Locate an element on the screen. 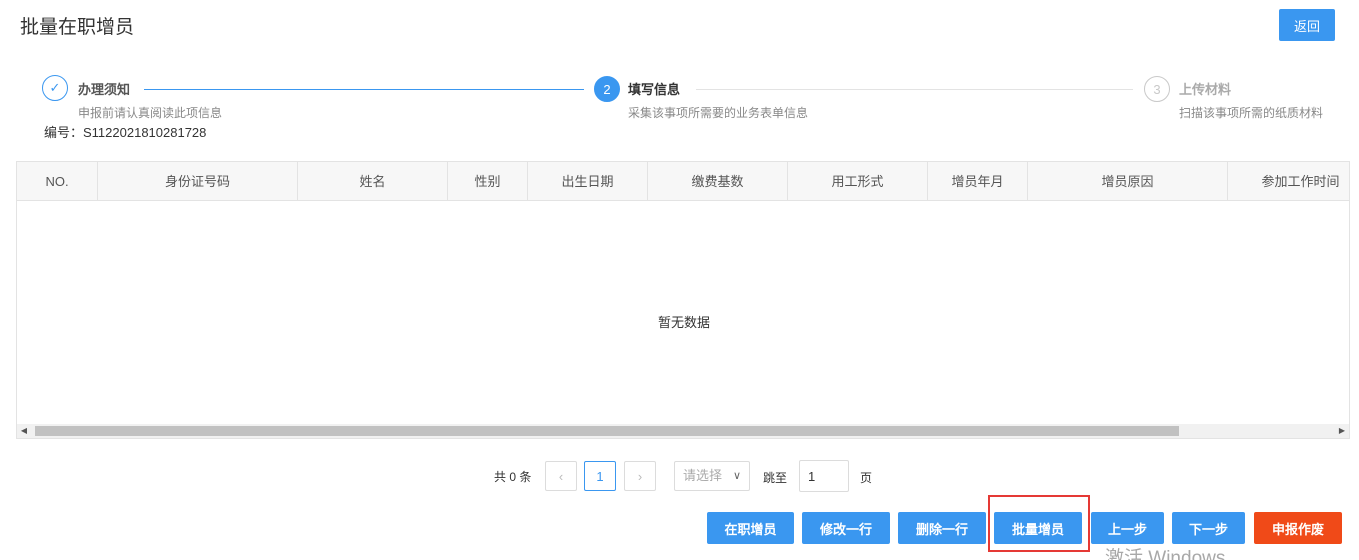  step-1-desc: 申报前请认真阅读此项信息 is located at coordinates (150, 113).